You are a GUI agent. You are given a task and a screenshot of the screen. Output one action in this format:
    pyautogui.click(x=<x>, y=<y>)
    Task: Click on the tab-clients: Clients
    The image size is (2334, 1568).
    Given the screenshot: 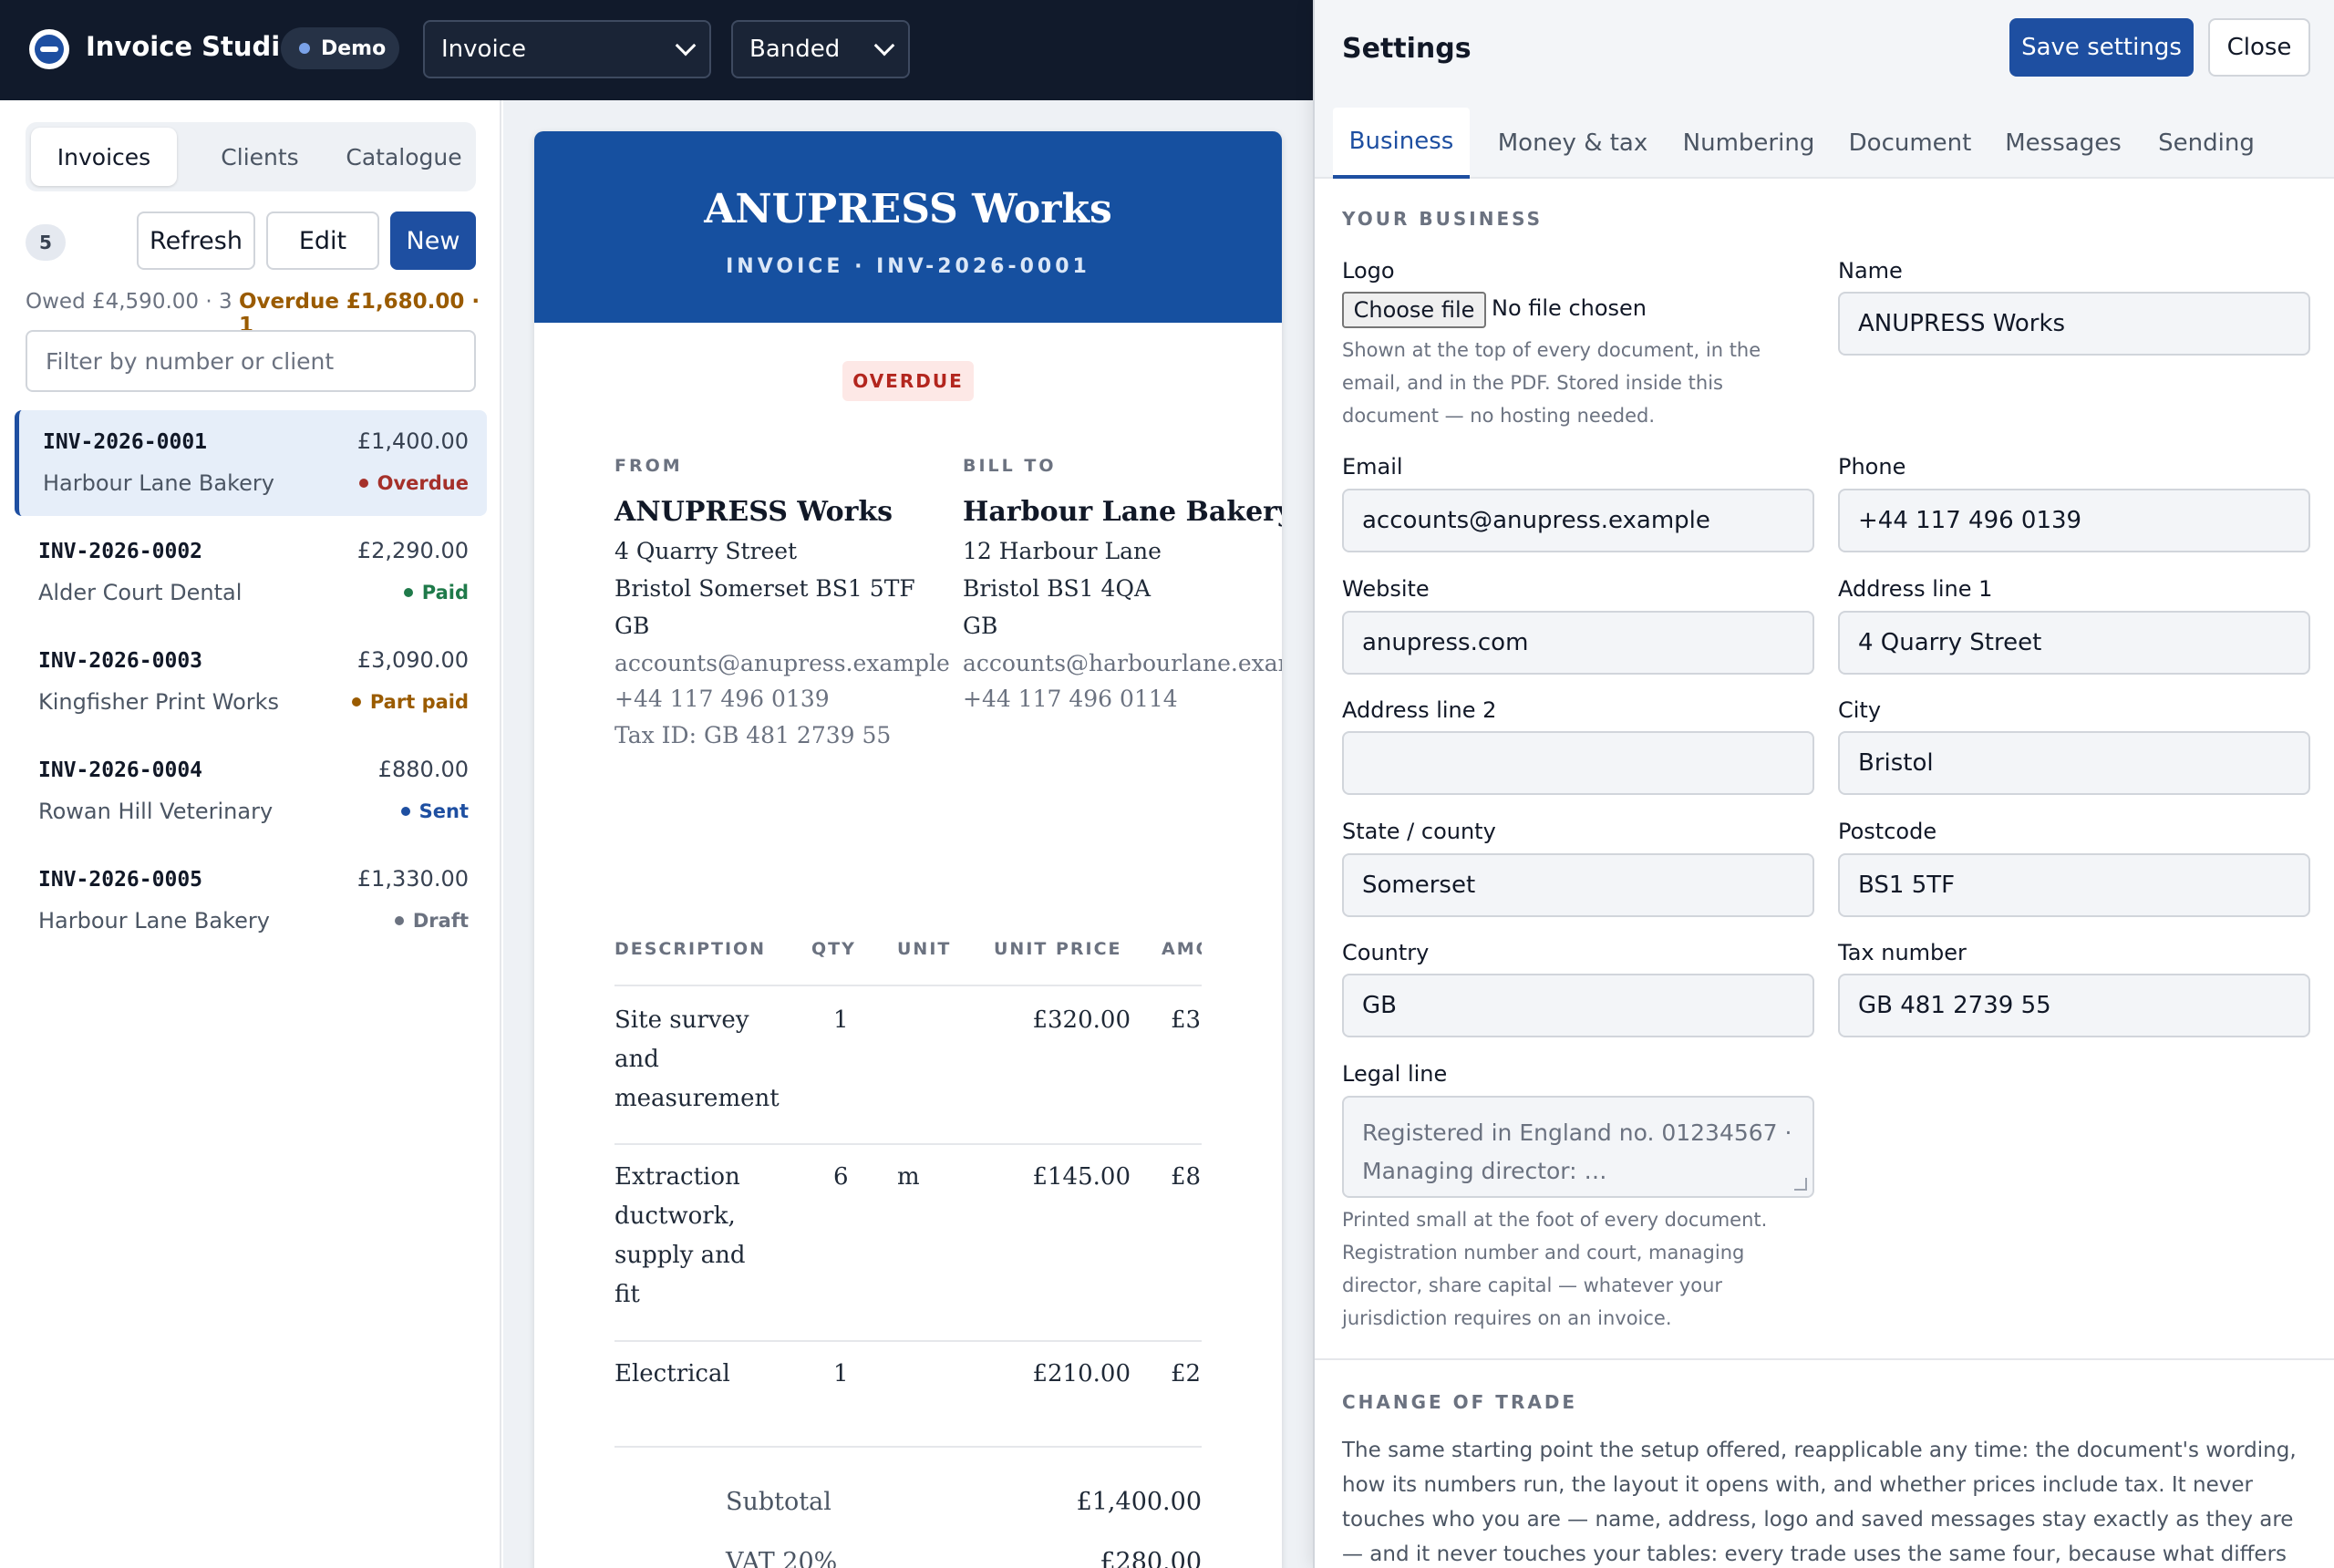 What is the action you would take?
    pyautogui.click(x=260, y=157)
    